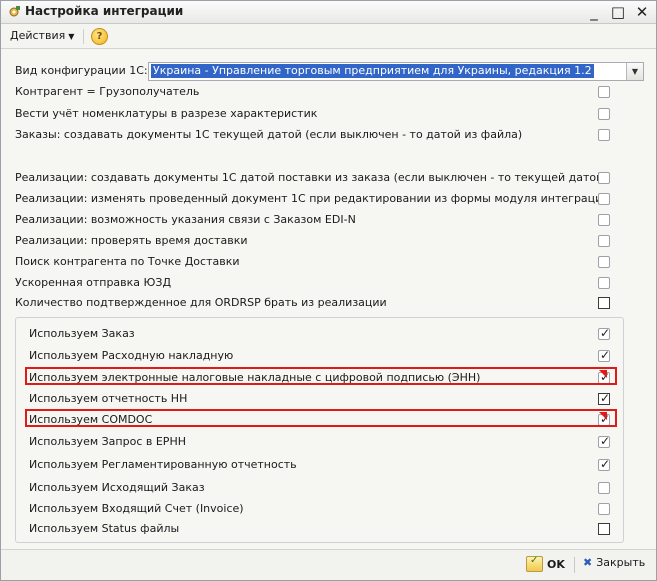 This screenshot has width=657, height=581. Describe the element at coordinates (163, 464) in the screenshot. I see `group-item-label: Используем Регламентированную отчетность` at that location.